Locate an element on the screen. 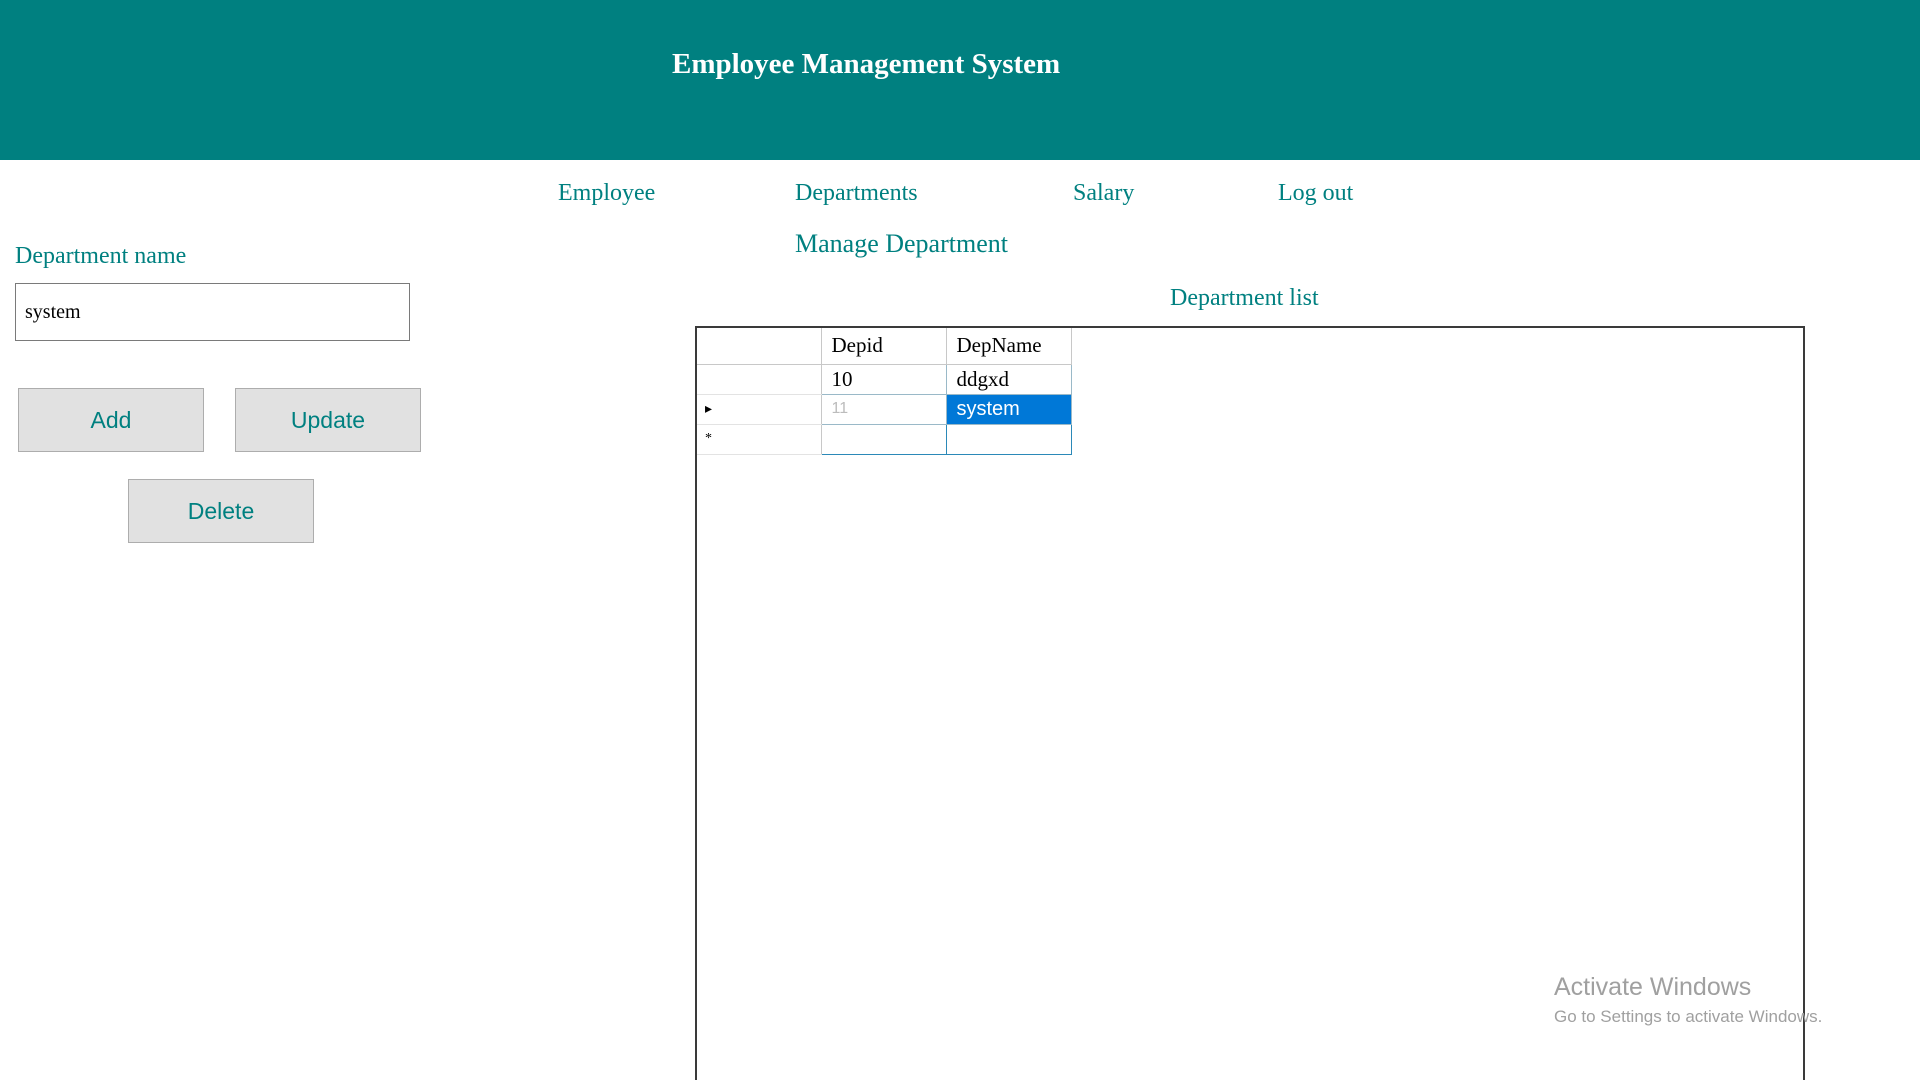 This screenshot has width=1920, height=1080. depname-cell-new is located at coordinates (1008, 439).